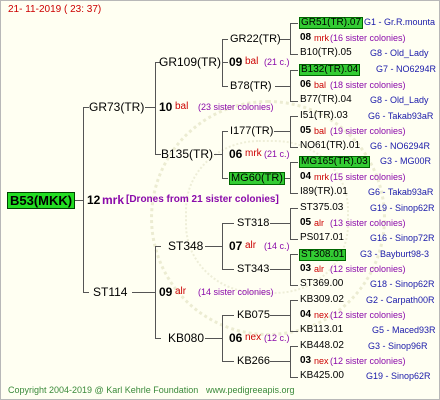 Image resolution: width=440 pixels, height=400 pixels. I want to click on gen4-bottom-name: B77(TR).04, so click(326, 100).